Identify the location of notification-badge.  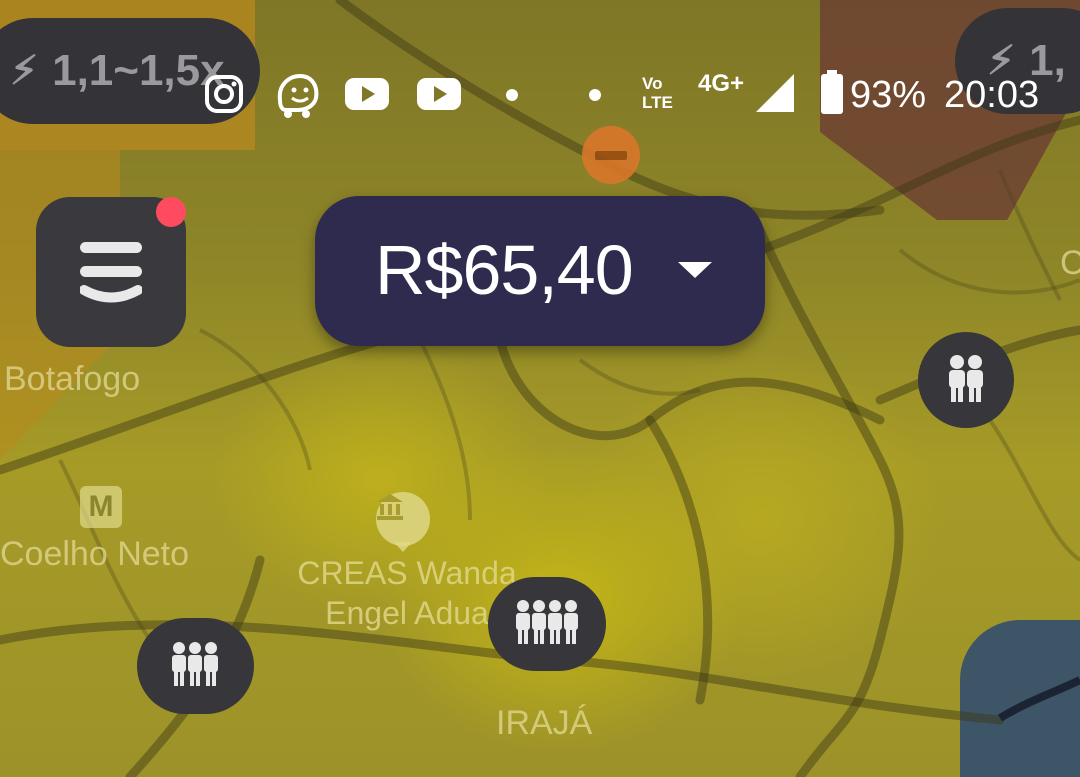
(171, 212).